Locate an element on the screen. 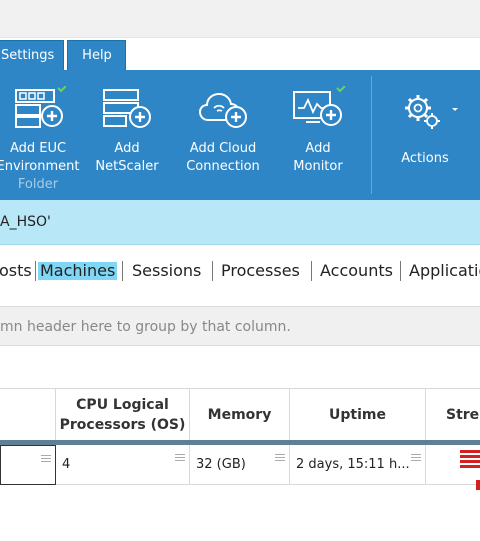 The height and width of the screenshot is (541, 480). add-cloud-label-1: Add Cloud is located at coordinates (223, 148).